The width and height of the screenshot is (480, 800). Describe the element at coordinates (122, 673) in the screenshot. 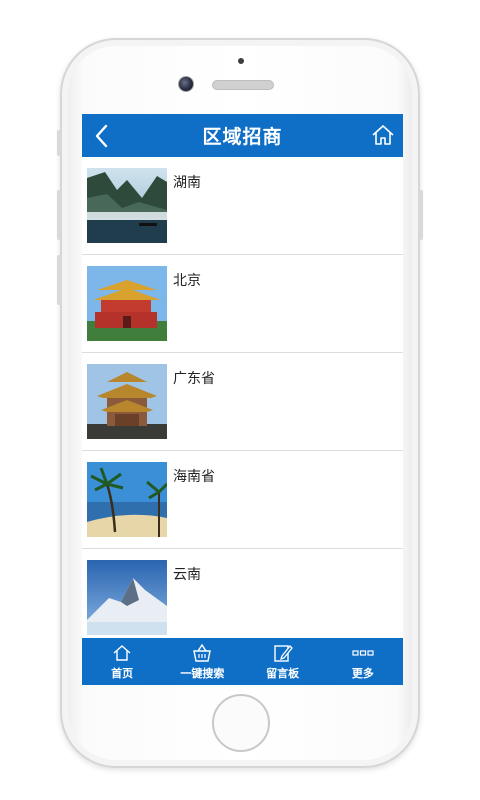

I see `tab-label: 首页` at that location.